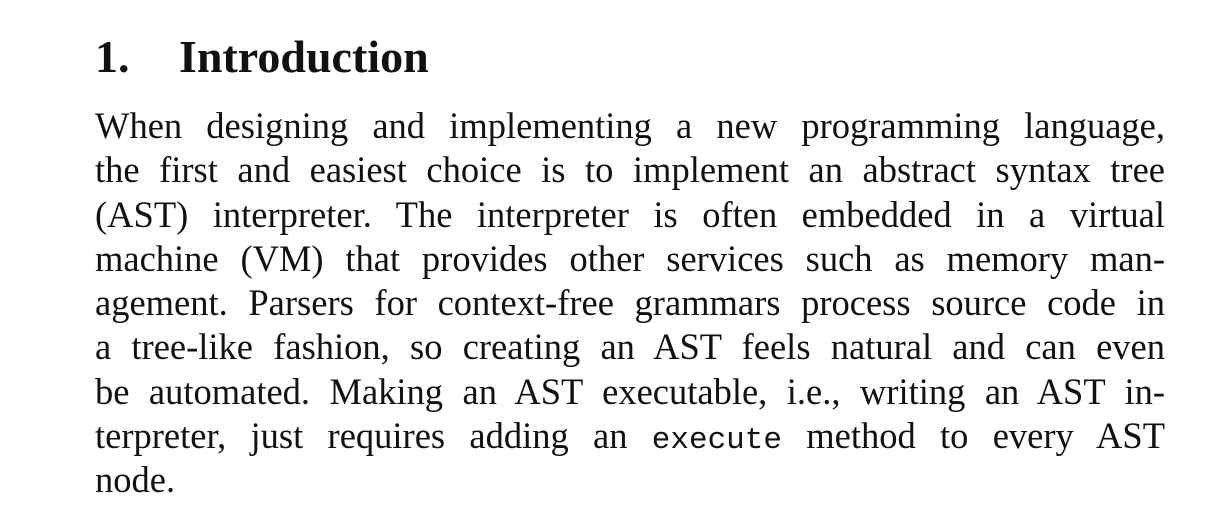 The height and width of the screenshot is (509, 1228). What do you see at coordinates (304, 56) in the screenshot?
I see `section-title: Introduction` at bounding box center [304, 56].